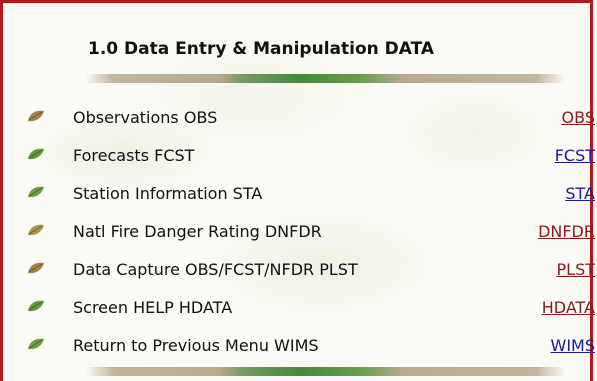 The image size is (597, 381). What do you see at coordinates (261, 49) in the screenshot?
I see `menu-title: 1.0 Data Entry & Manipulation DATA` at bounding box center [261, 49].